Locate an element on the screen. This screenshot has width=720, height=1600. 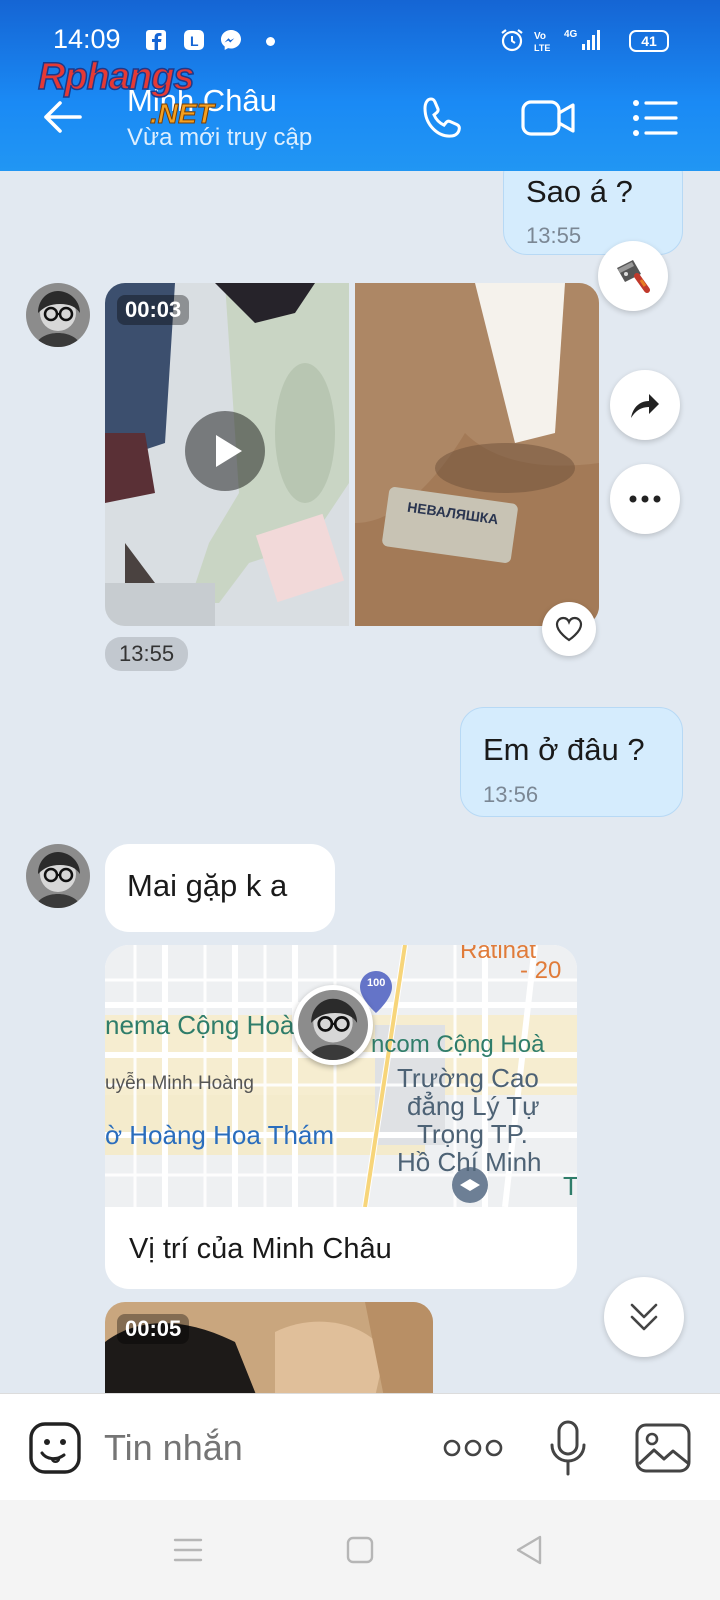
video-call-icon is located at coordinates (549, 118).